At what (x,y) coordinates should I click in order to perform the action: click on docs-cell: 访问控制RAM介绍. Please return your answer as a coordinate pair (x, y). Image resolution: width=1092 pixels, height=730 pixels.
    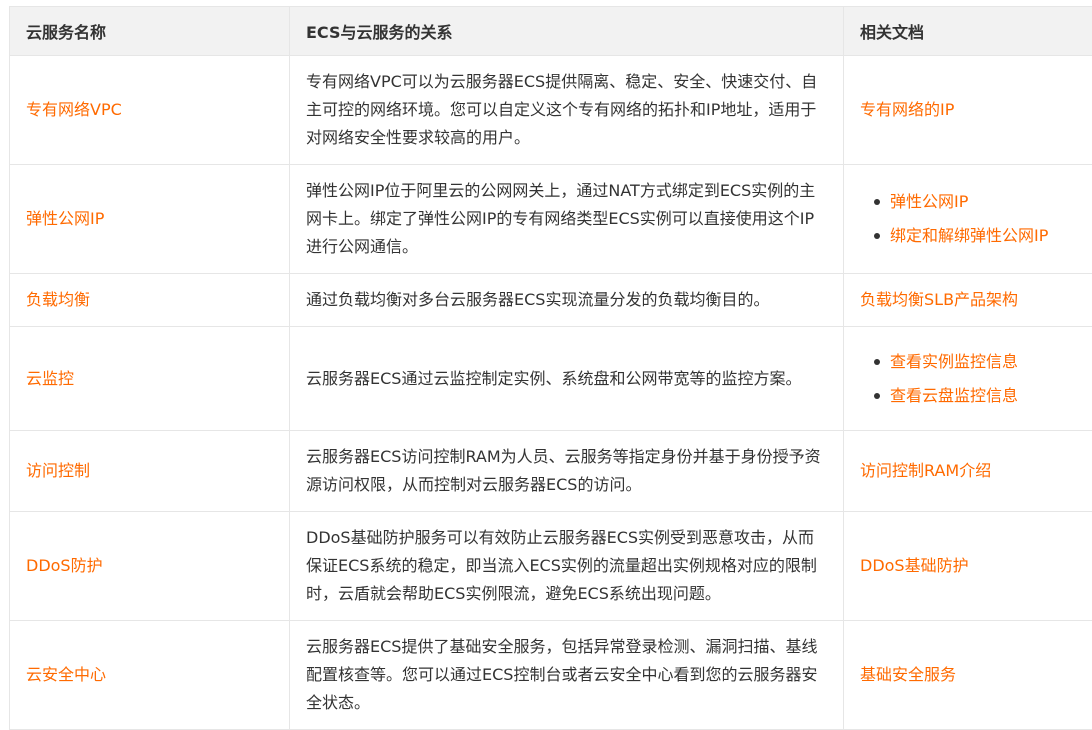
    Looking at the image, I should click on (968, 471).